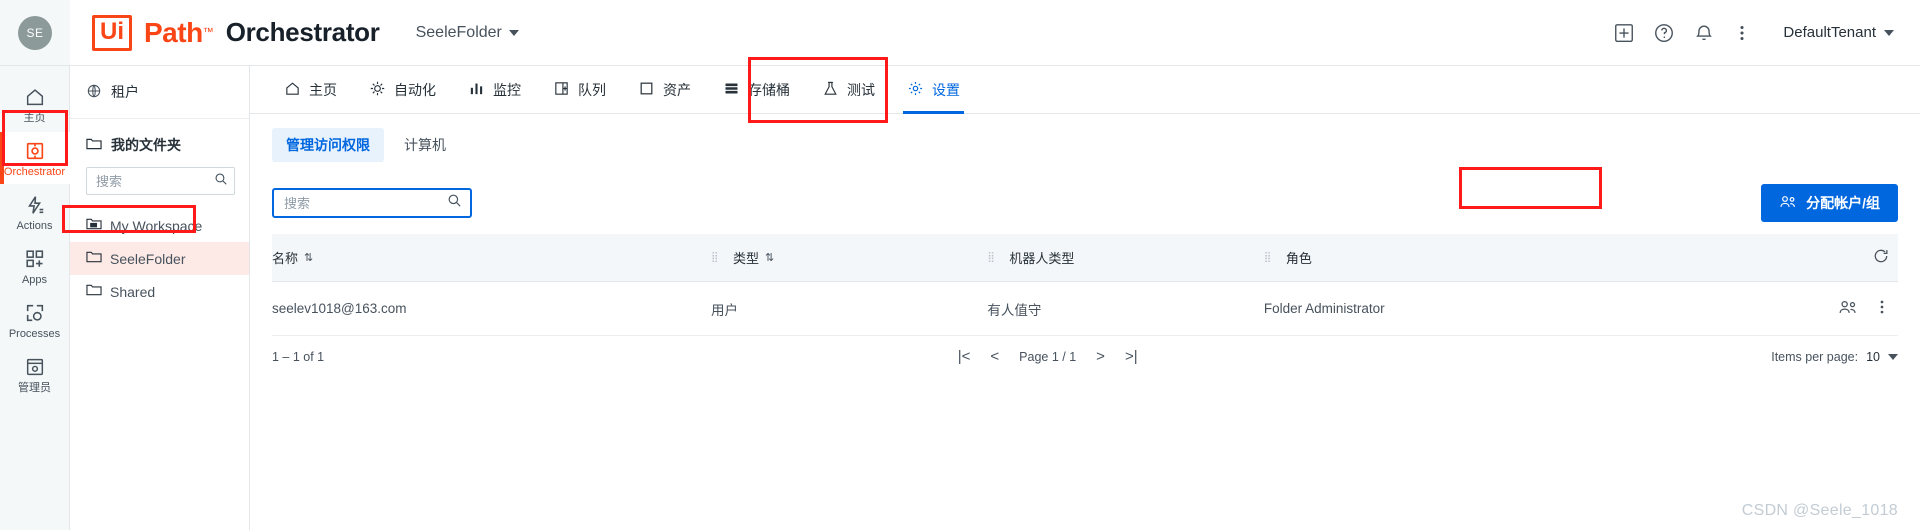 The width and height of the screenshot is (1920, 530). What do you see at coordinates (1467, 258) in the screenshot?
I see `column-header-role: ⣿ 角色` at bounding box center [1467, 258].